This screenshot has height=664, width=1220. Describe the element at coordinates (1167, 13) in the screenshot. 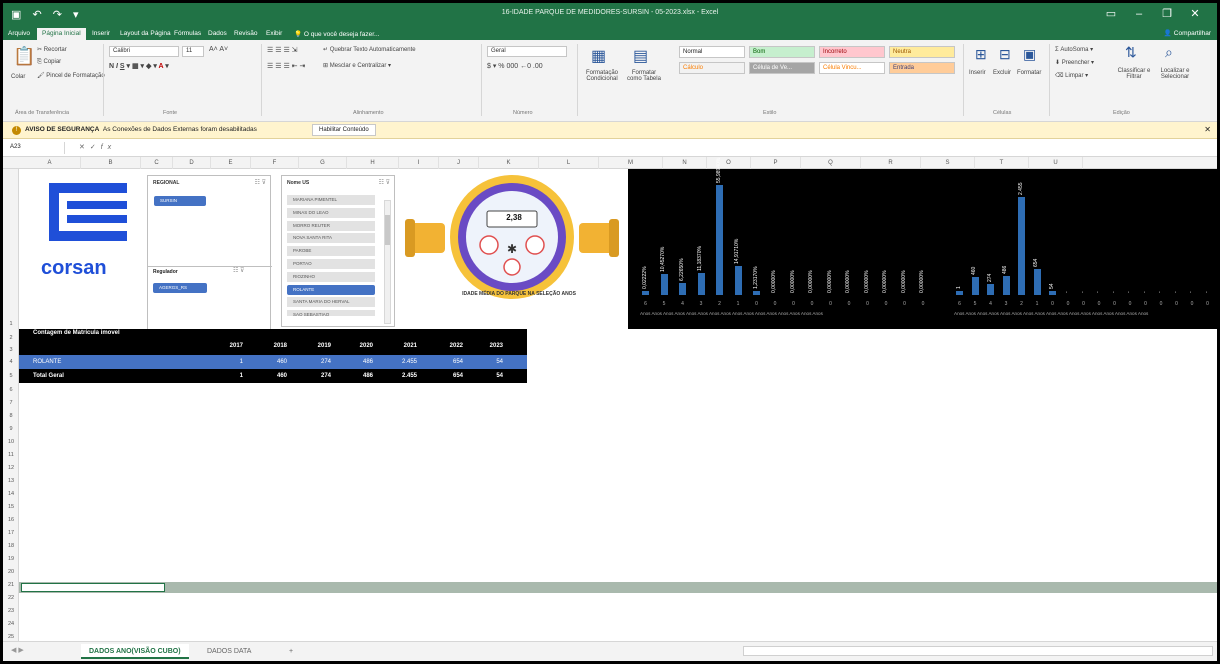

I see `maximize-icon: ❐` at that location.